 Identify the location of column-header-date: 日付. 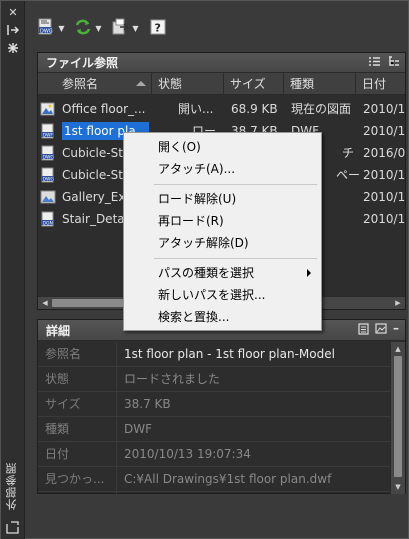
(382, 84).